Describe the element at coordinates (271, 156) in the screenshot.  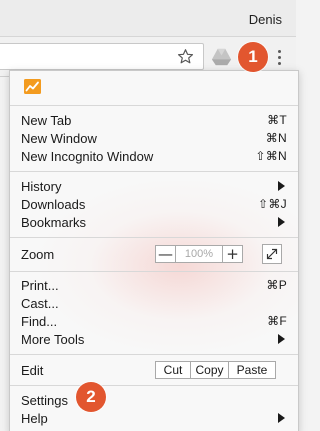
I see `menu-item-shortcut: ⇧⌘N` at that location.